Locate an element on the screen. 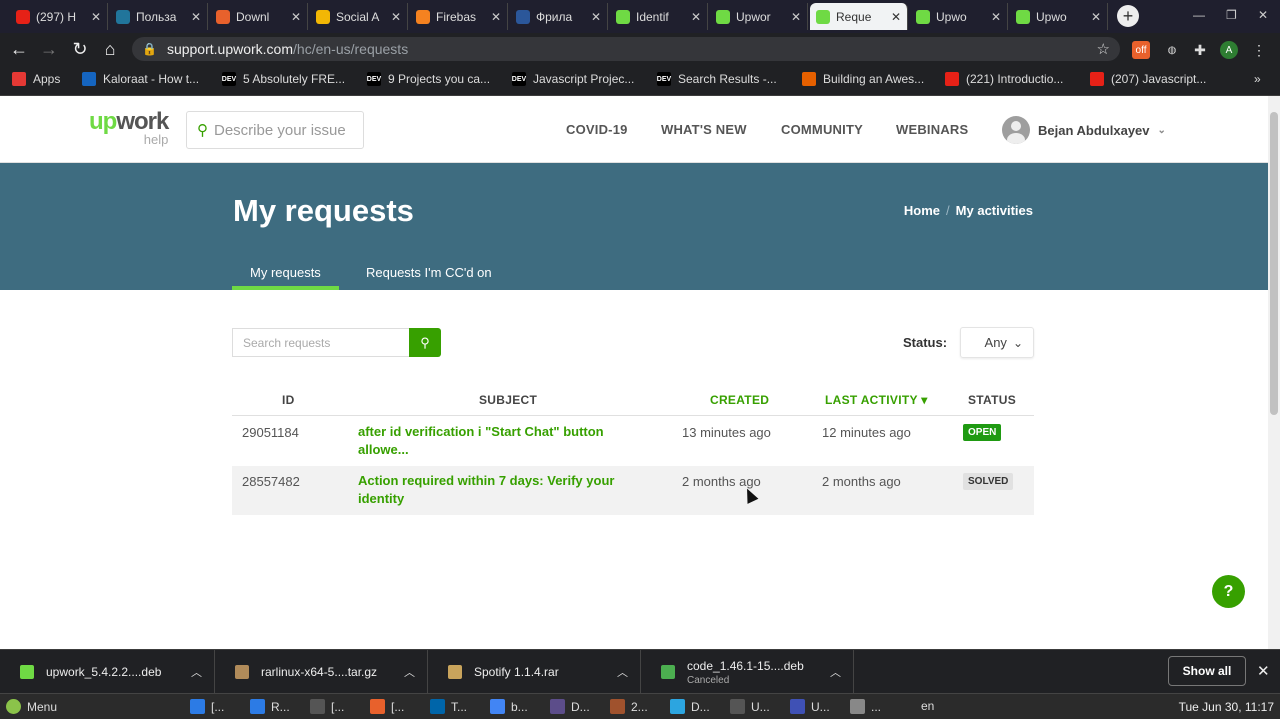 This screenshot has width=1280, height=719. maximize-icon: ❐ is located at coordinates (1231, 15).